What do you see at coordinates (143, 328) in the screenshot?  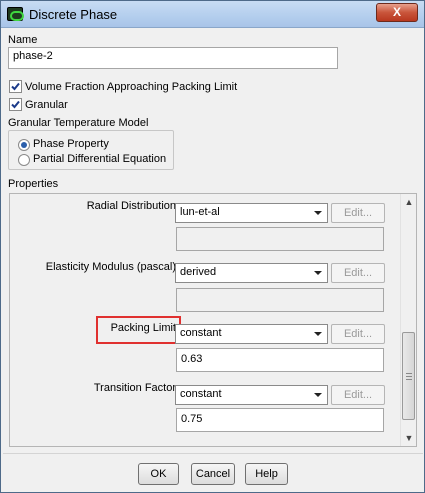 I see `packing-limit-label: Packing Limit` at bounding box center [143, 328].